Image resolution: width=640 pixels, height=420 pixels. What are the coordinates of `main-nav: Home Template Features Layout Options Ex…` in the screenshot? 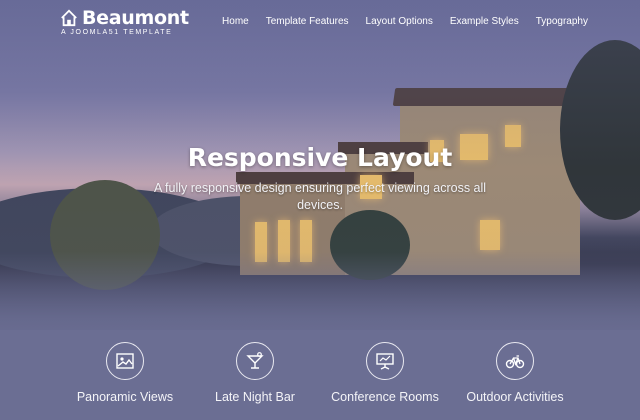 It's located at (405, 21).